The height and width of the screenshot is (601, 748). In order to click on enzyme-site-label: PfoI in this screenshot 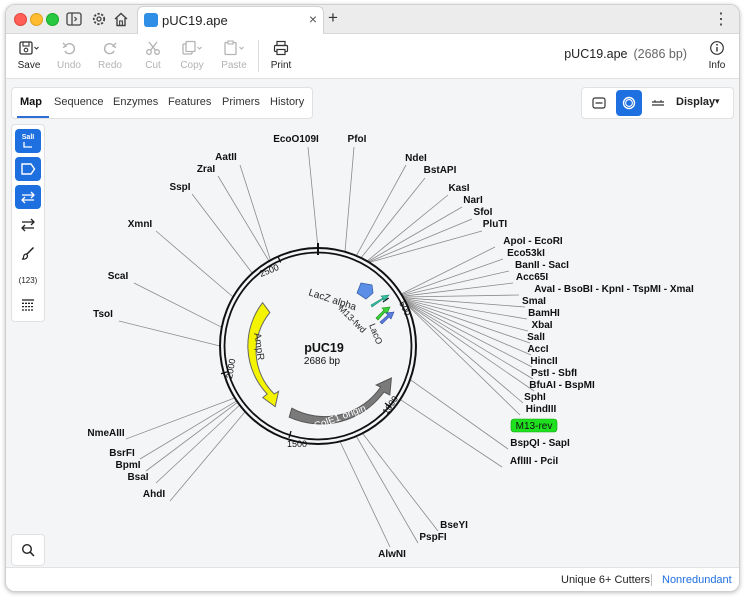, I will do `click(357, 139)`.